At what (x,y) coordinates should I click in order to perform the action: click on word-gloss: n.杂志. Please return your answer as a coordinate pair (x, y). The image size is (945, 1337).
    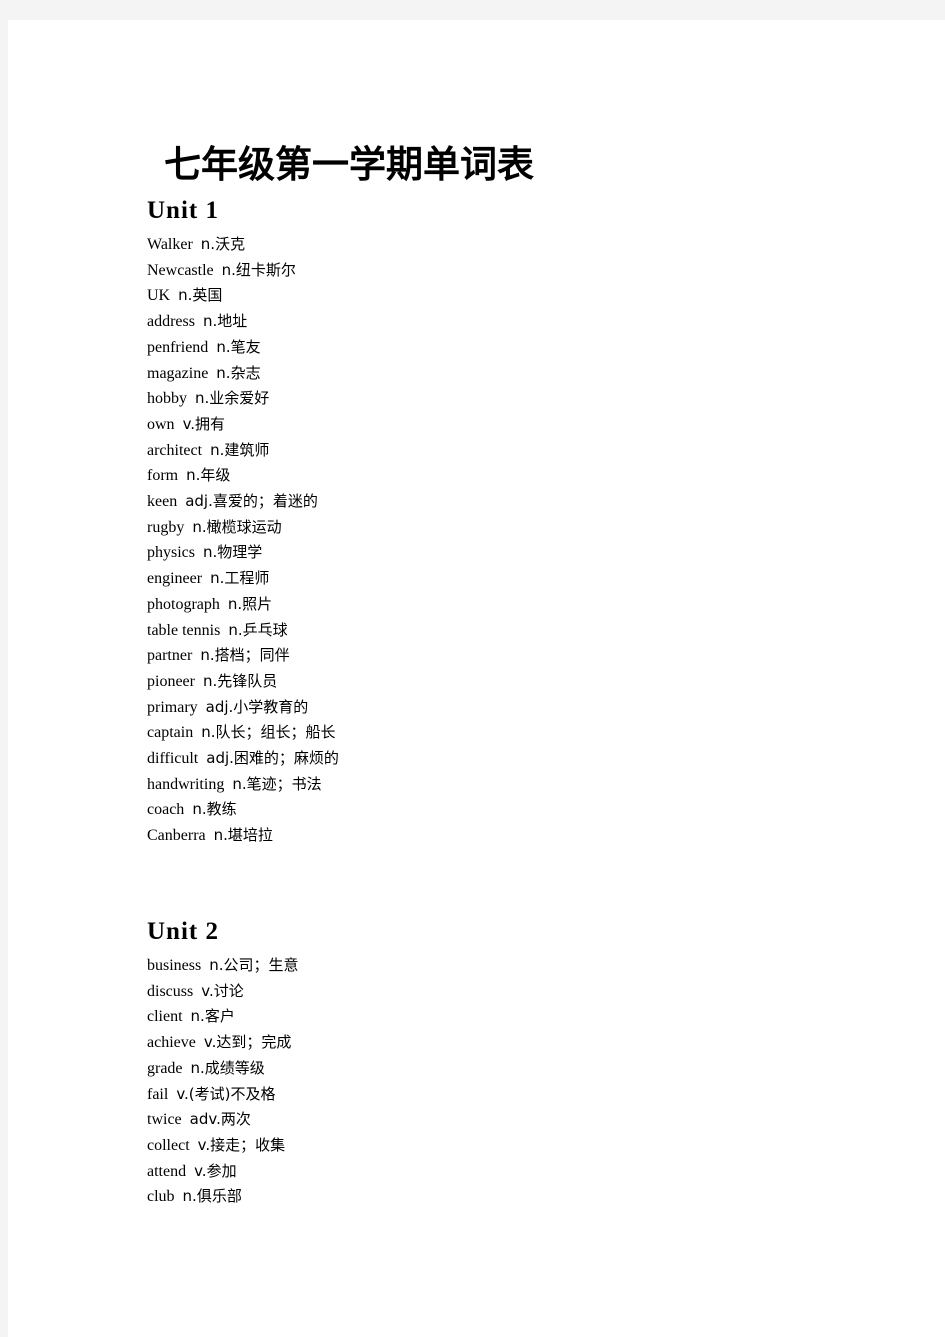
    Looking at the image, I should click on (238, 372).